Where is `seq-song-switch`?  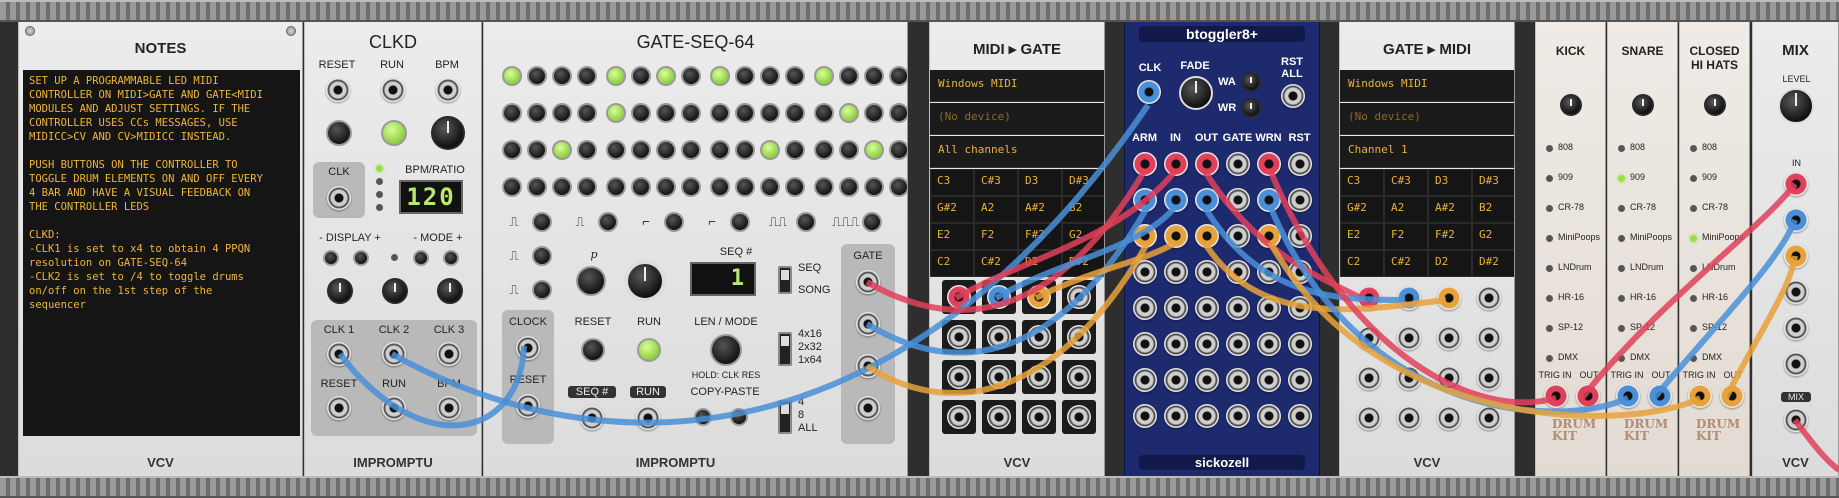 seq-song-switch is located at coordinates (785, 280).